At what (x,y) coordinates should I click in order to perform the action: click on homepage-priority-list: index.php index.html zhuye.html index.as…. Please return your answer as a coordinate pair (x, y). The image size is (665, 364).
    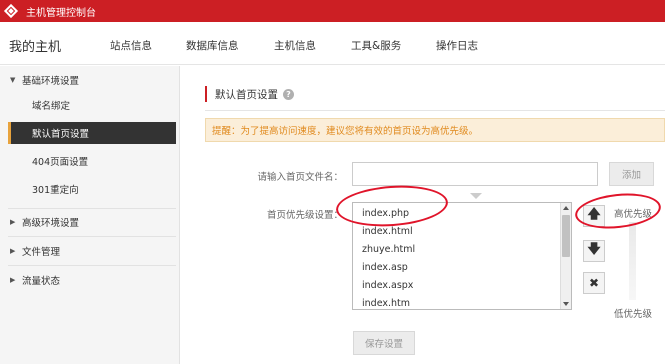
    Looking at the image, I should click on (462, 256).